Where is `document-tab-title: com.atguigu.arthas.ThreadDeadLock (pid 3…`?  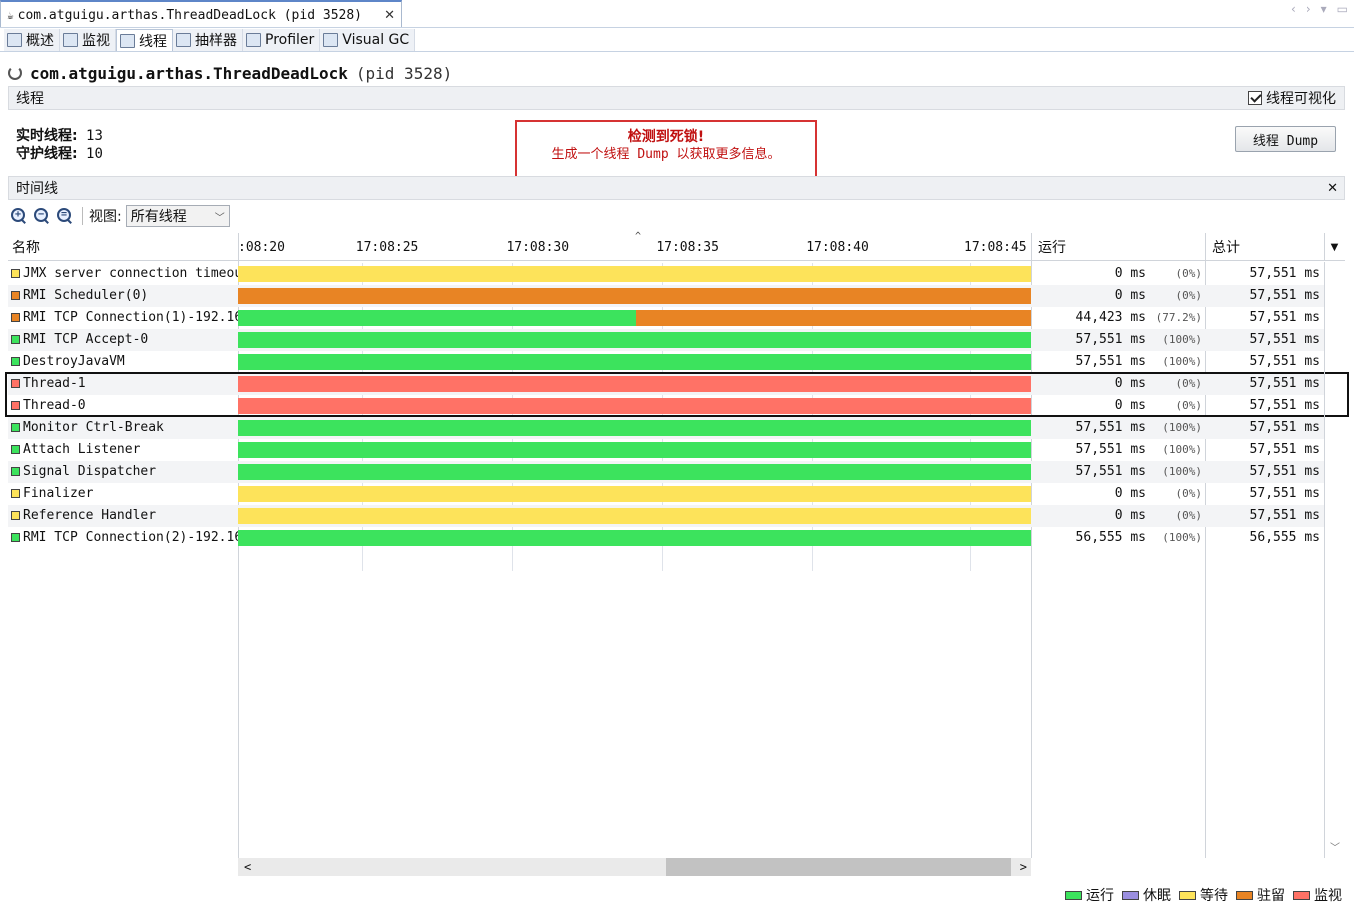 document-tab-title: com.atguigu.arthas.ThreadDeadLock (pid 3… is located at coordinates (189, 15).